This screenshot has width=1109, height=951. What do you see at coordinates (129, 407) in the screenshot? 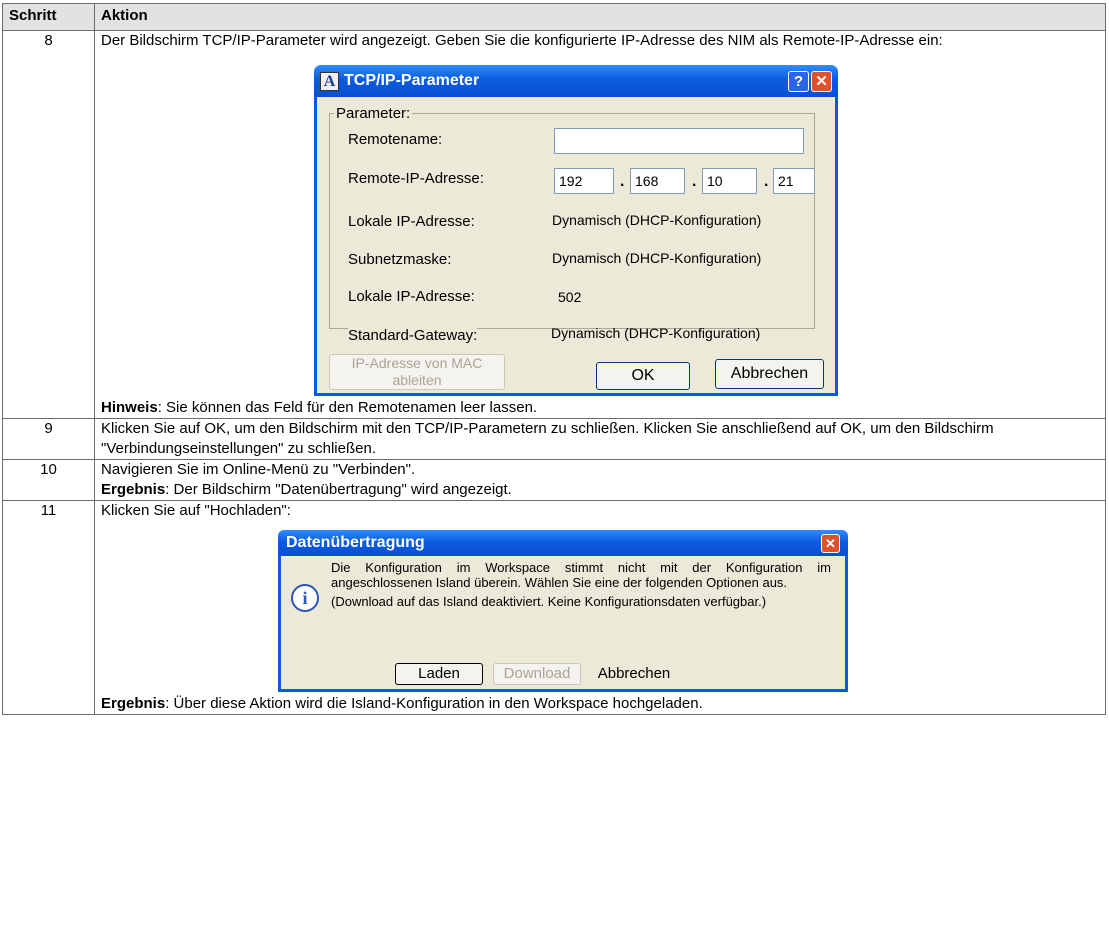
I see `note-label: Hinweis` at bounding box center [129, 407].